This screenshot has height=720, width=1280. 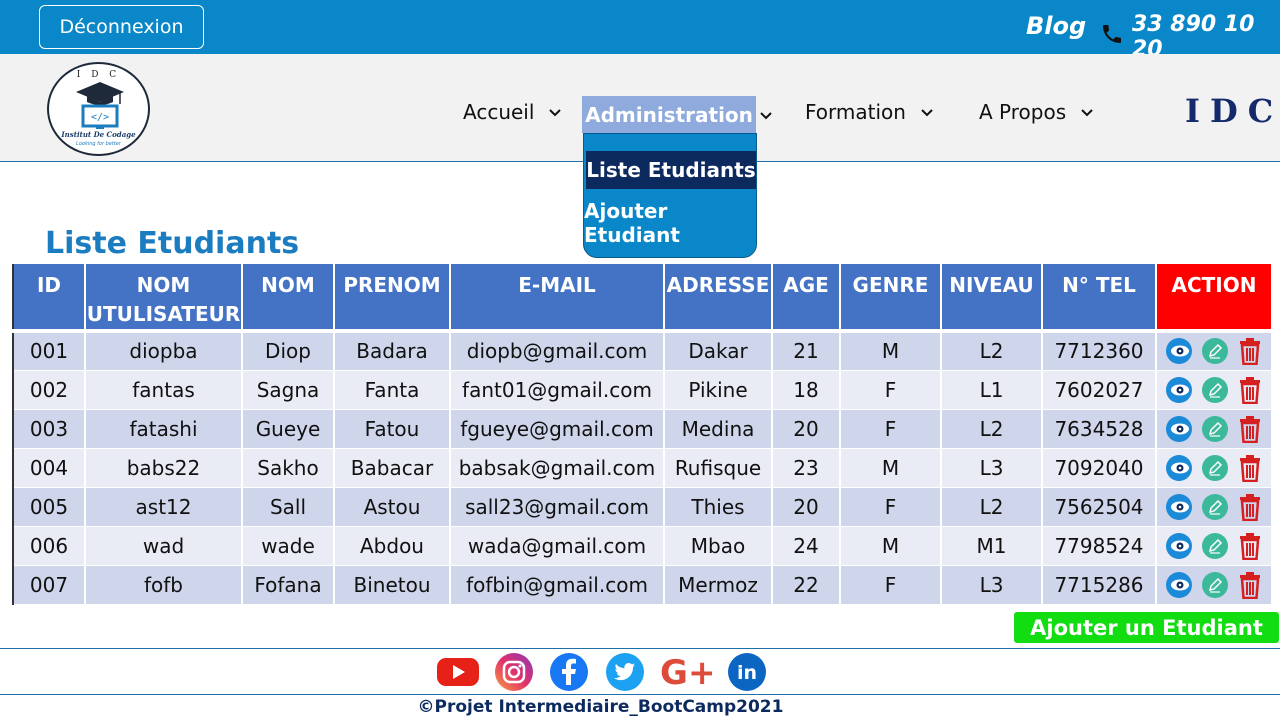 What do you see at coordinates (49, 390) in the screenshot?
I see `cell-id: 002` at bounding box center [49, 390].